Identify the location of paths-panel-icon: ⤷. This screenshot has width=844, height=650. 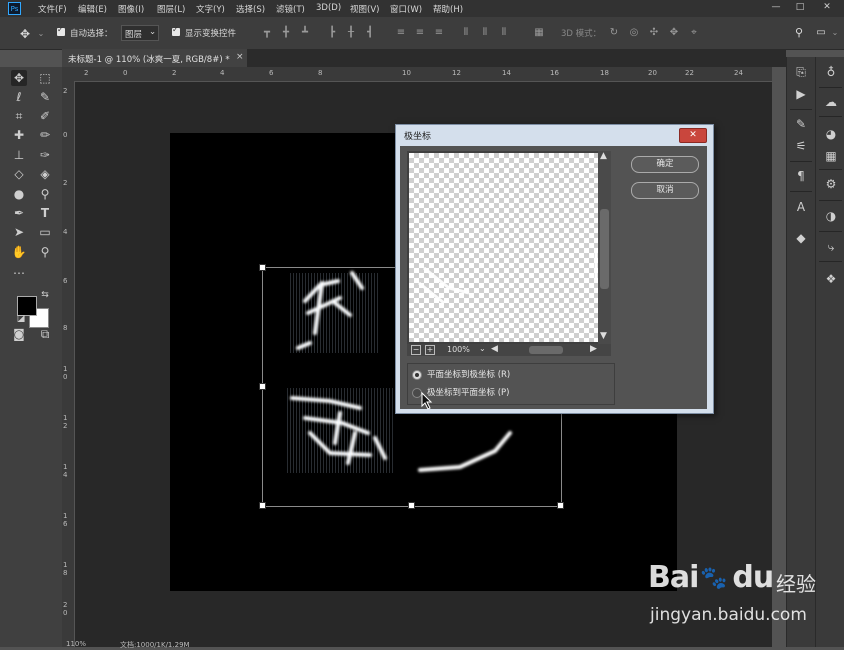
(831, 247).